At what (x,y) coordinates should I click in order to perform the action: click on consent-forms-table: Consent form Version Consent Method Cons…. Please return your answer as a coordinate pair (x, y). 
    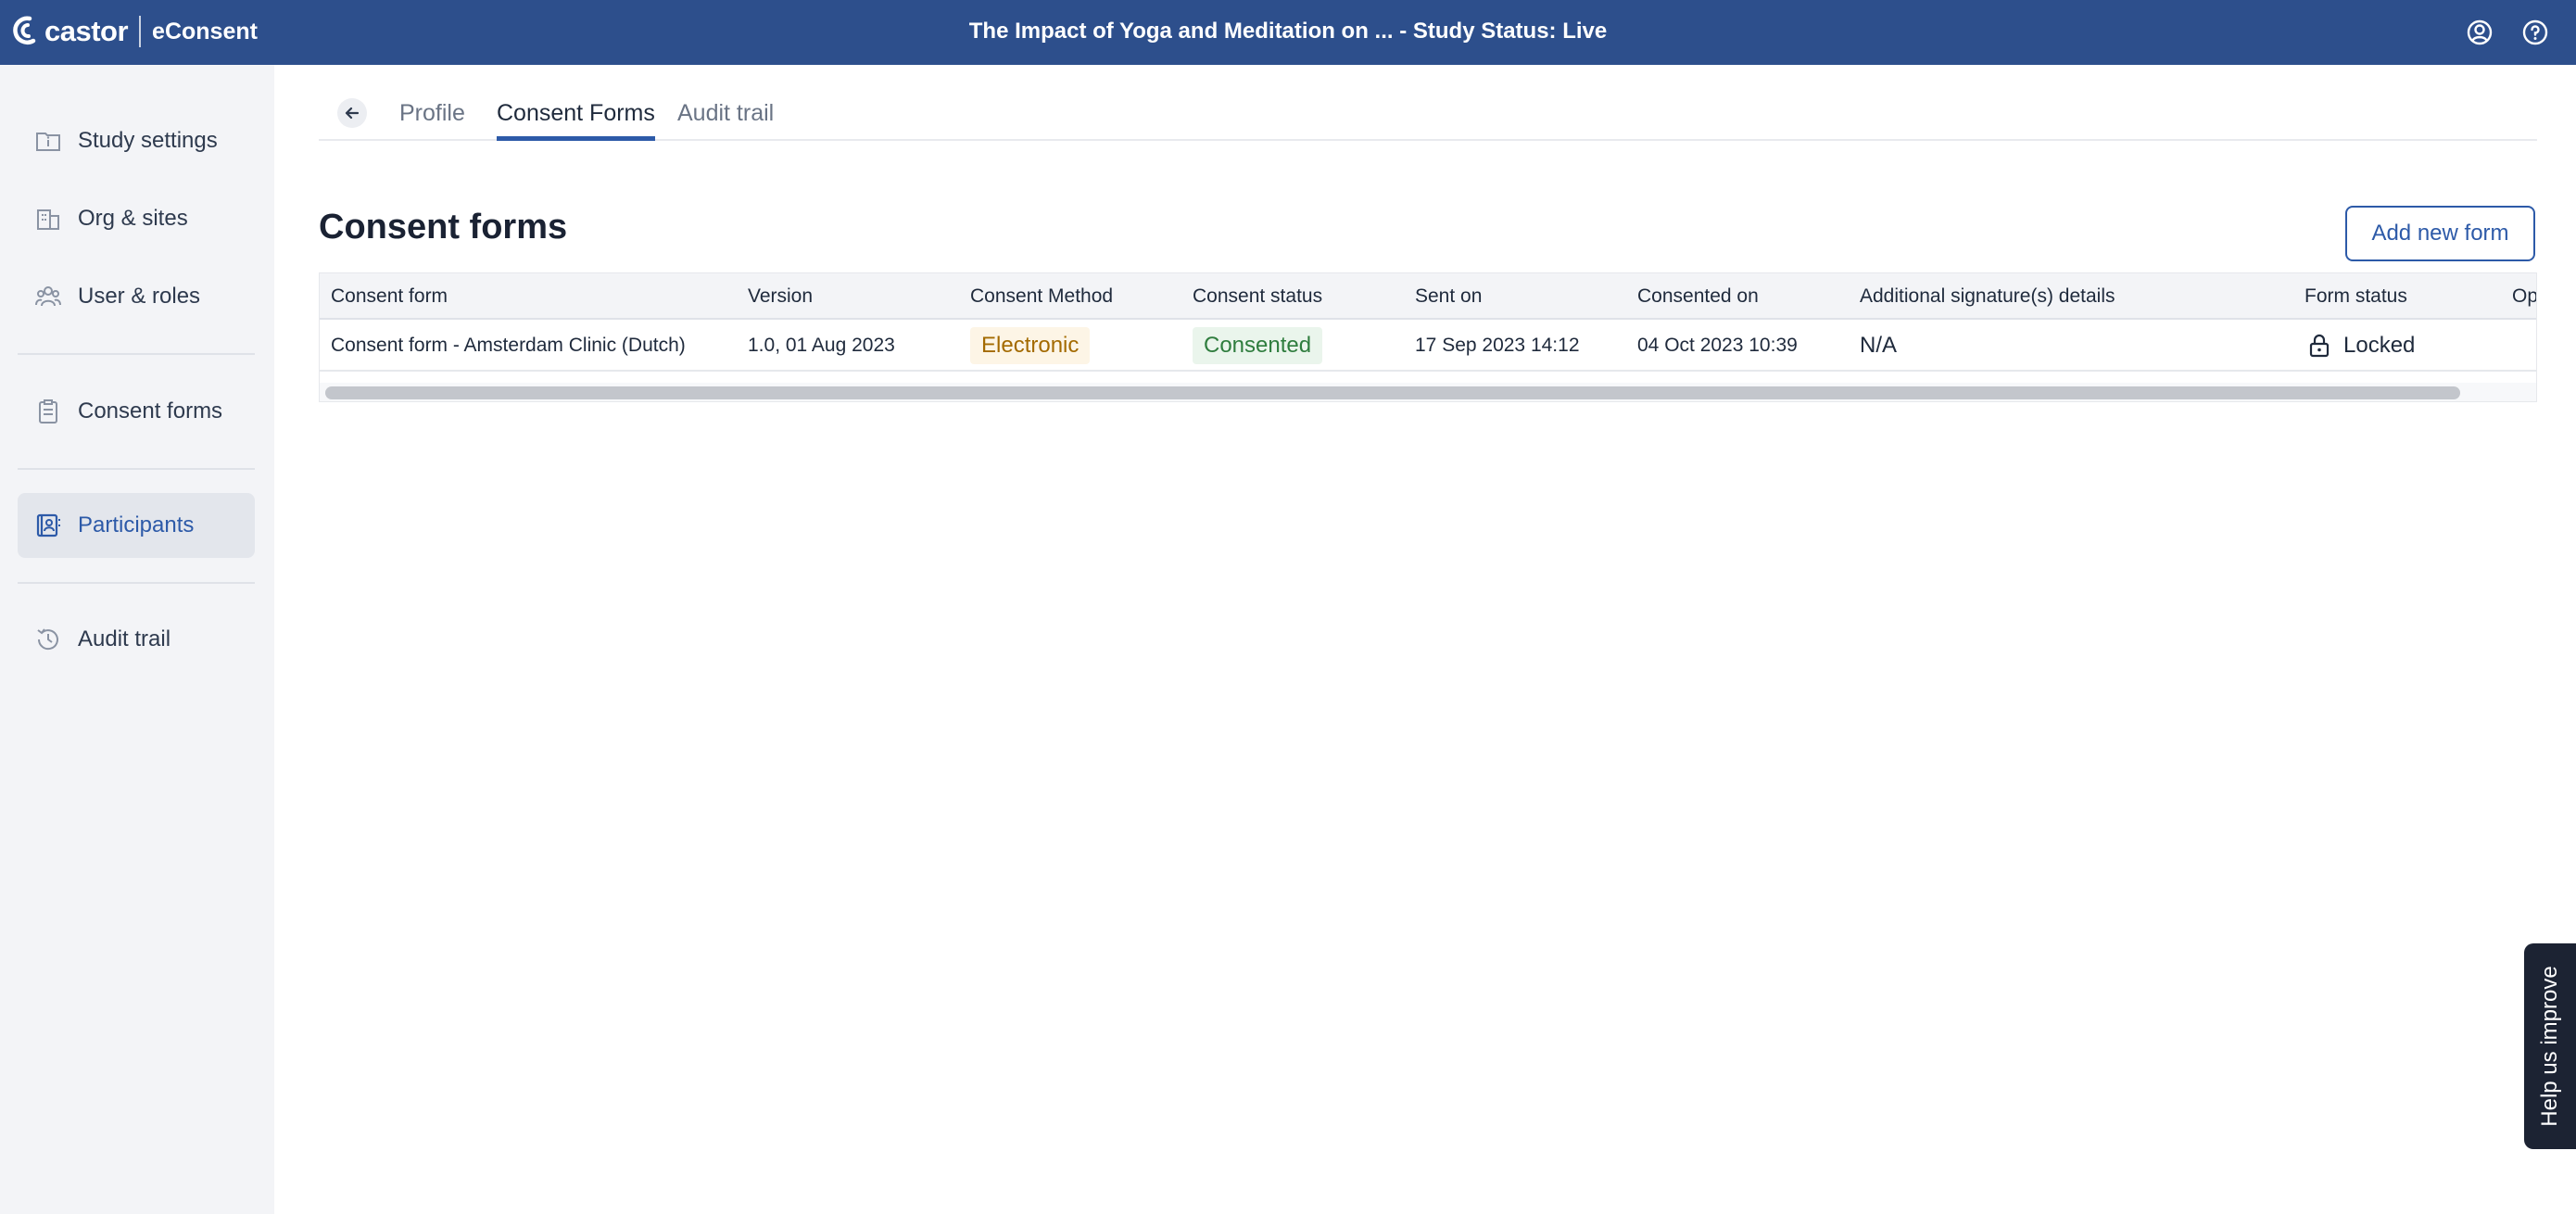
    Looking at the image, I should click on (1428, 337).